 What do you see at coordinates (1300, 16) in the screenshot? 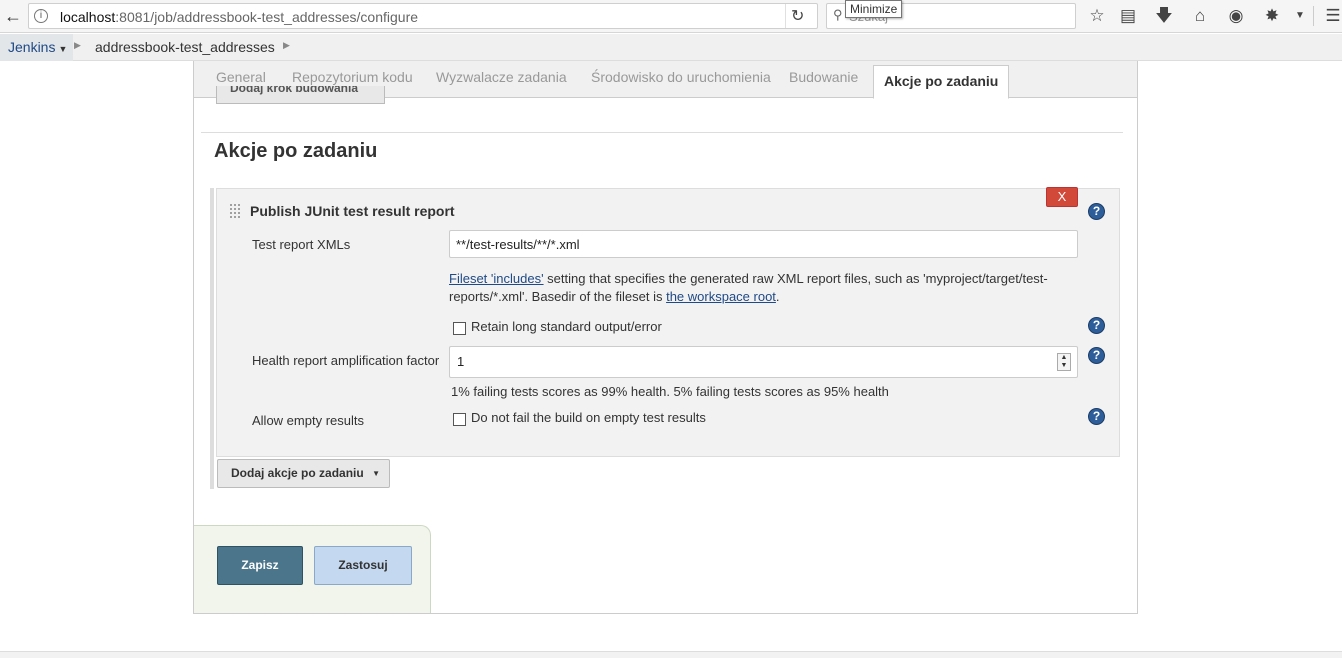
I see `extension-dropdown-icon: ▼` at bounding box center [1300, 16].